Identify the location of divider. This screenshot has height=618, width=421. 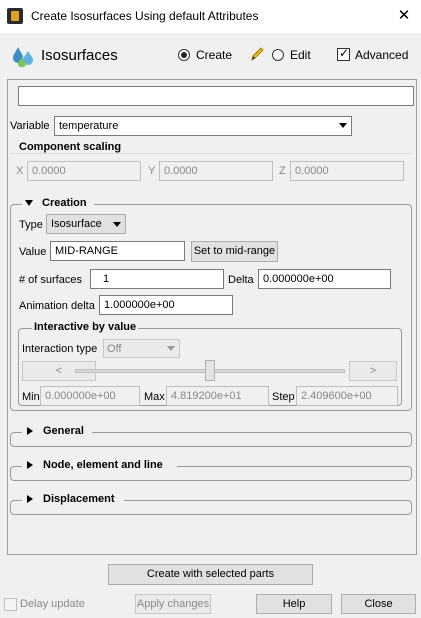
(211, 153).